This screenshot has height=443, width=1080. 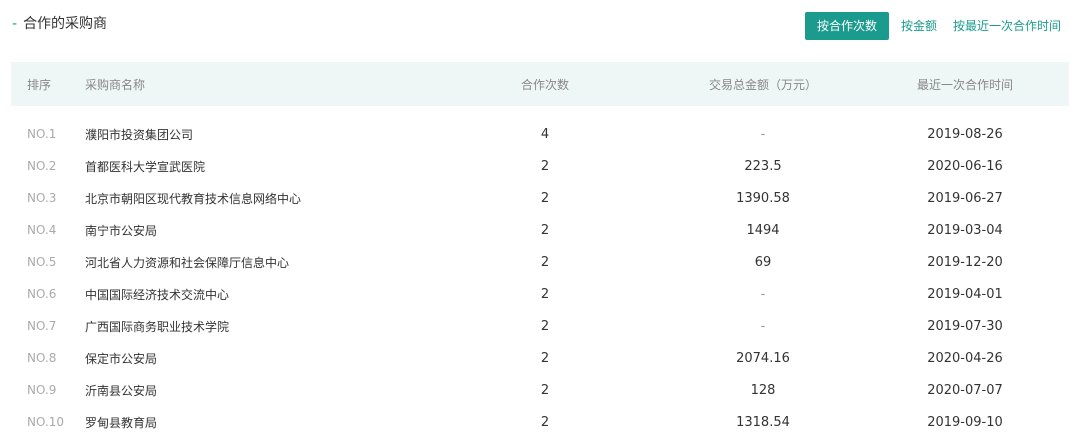 What do you see at coordinates (42, 198) in the screenshot?
I see `row-rank: NO.3` at bounding box center [42, 198].